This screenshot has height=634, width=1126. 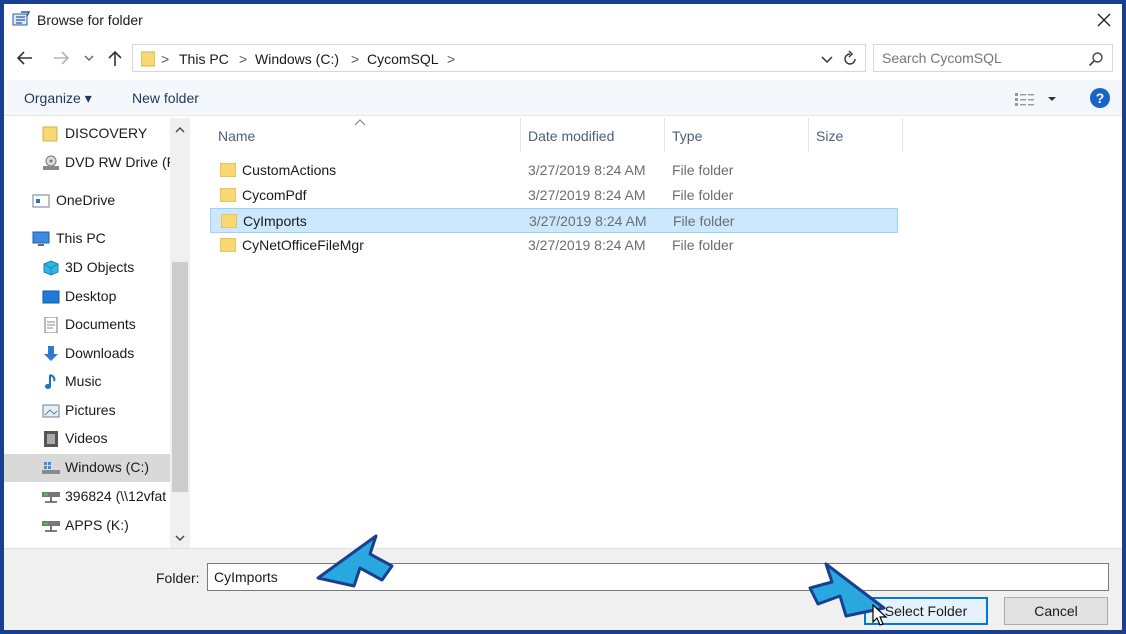 What do you see at coordinates (592, 135) in the screenshot?
I see `column-header-date-modified: Date modified` at bounding box center [592, 135].